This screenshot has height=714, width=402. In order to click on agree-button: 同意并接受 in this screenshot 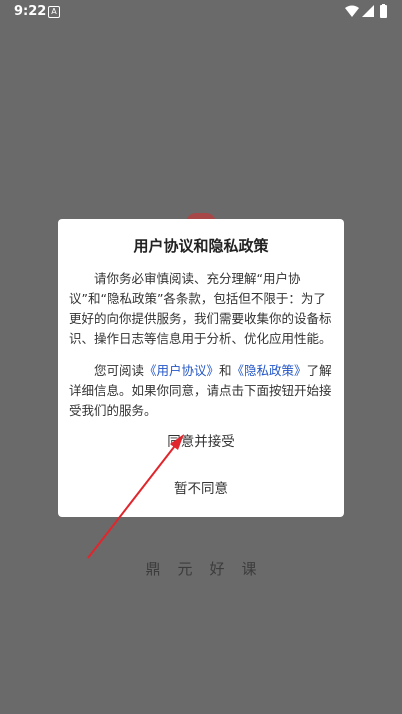, I will do `click(201, 440)`.